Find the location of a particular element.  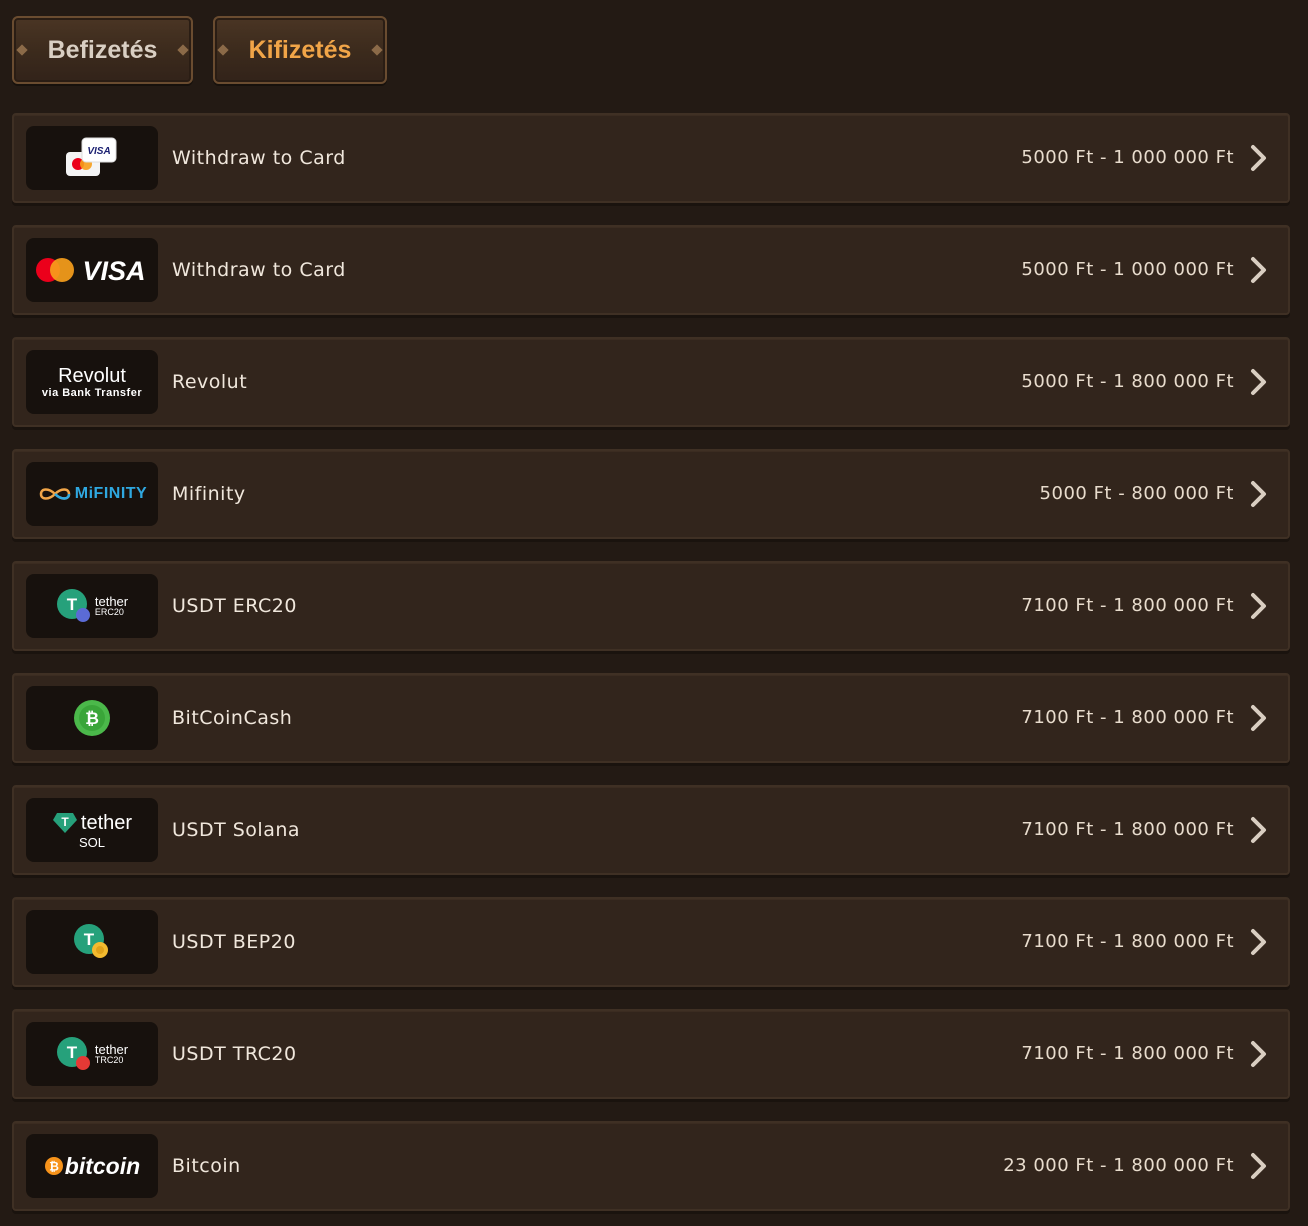

card-stack-icon: VISA is located at coordinates (92, 158).